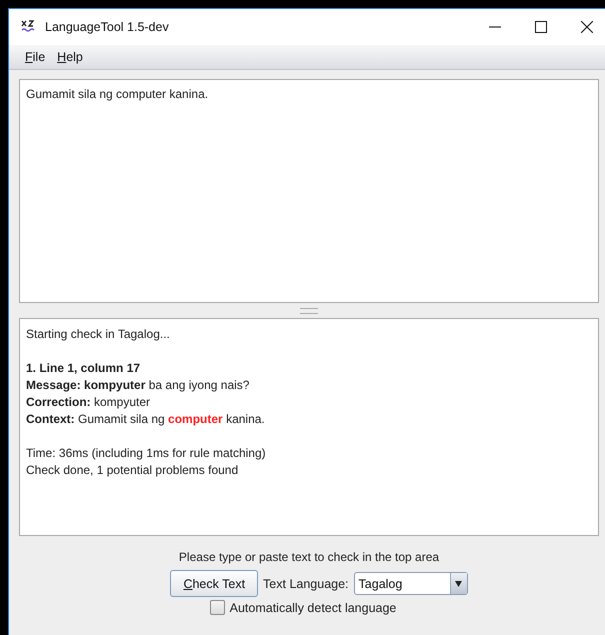 The height and width of the screenshot is (635, 605). I want to click on check-text-button: Check Text, so click(214, 583).